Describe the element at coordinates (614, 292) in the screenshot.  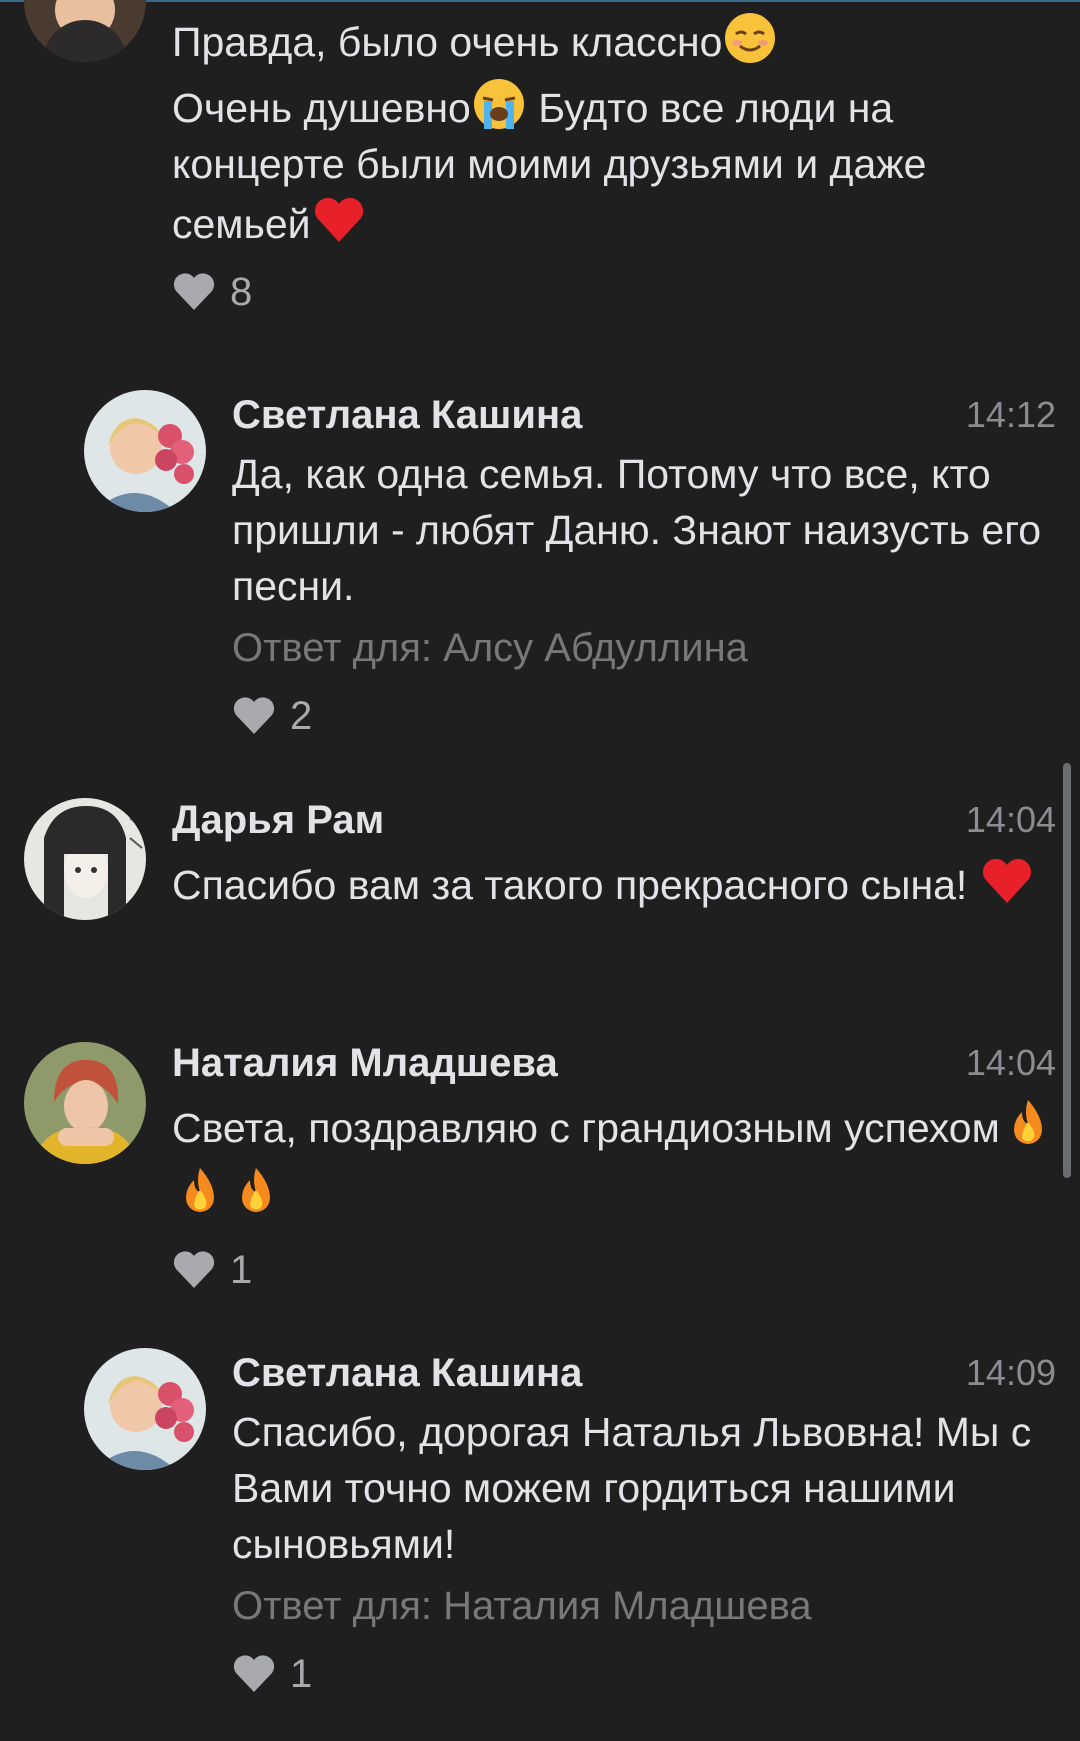
I see `like-button: 8` at that location.